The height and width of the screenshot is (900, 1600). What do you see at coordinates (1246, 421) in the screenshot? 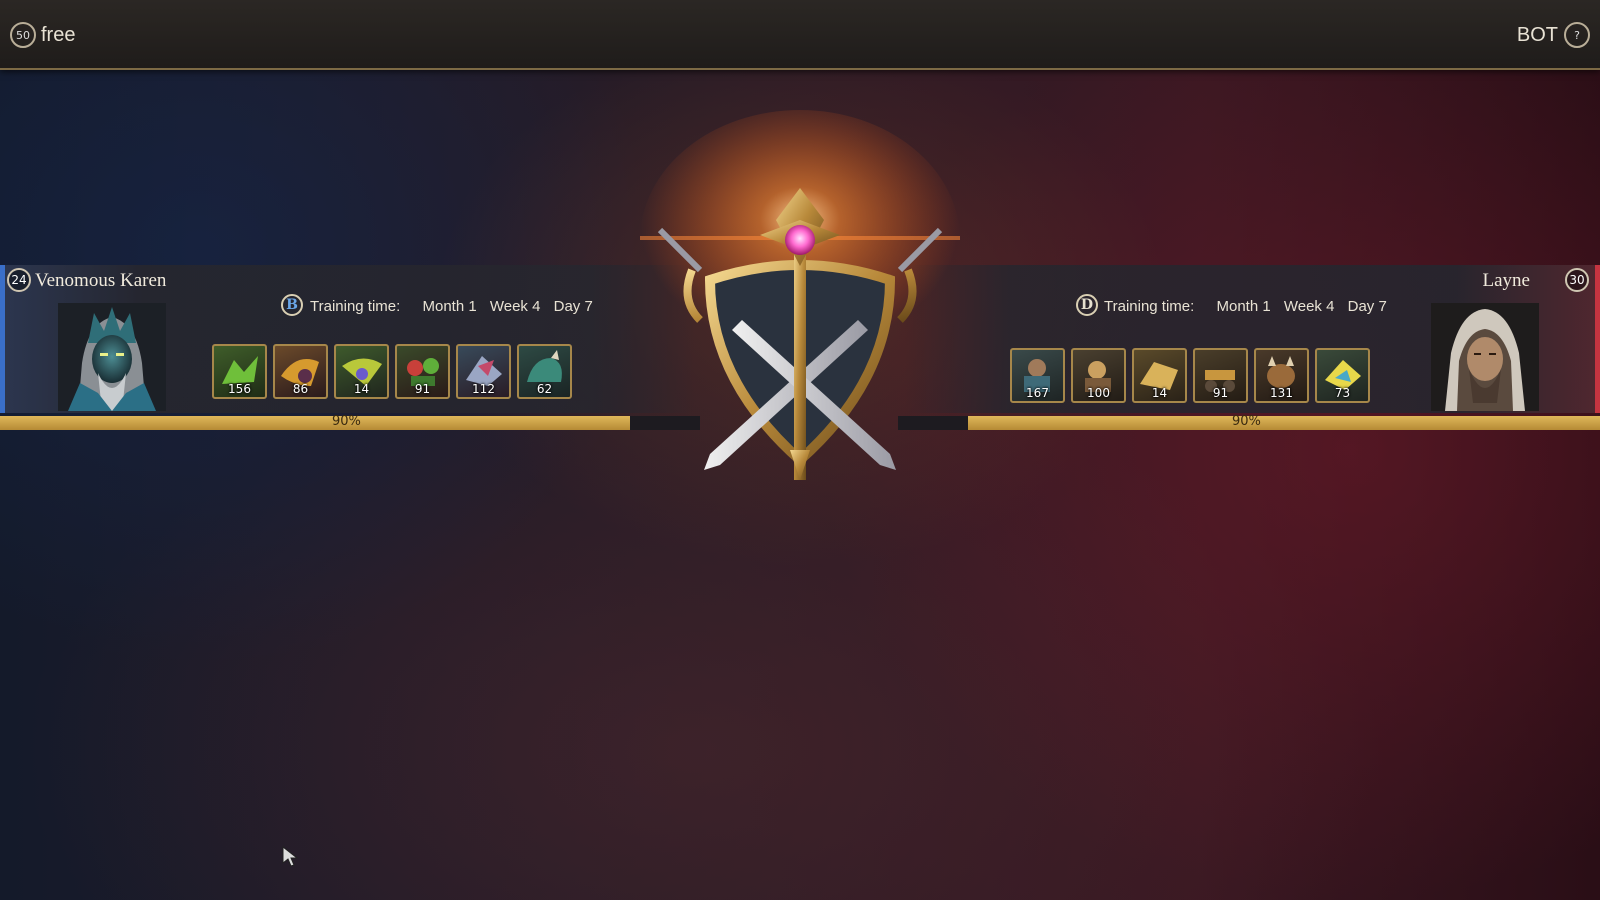
I see `right-health-label: 90%` at bounding box center [1246, 421].